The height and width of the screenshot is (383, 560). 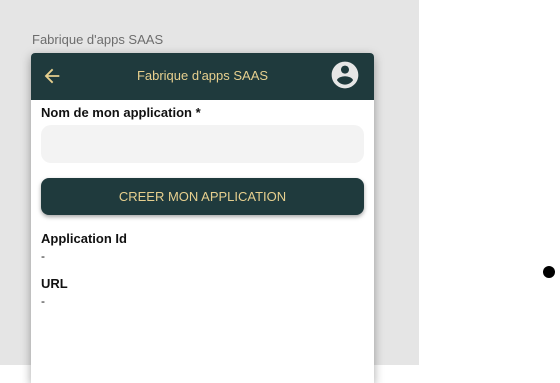 I want to click on app-bar-title: Fabrique d'apps SAAS, so click(x=202, y=75).